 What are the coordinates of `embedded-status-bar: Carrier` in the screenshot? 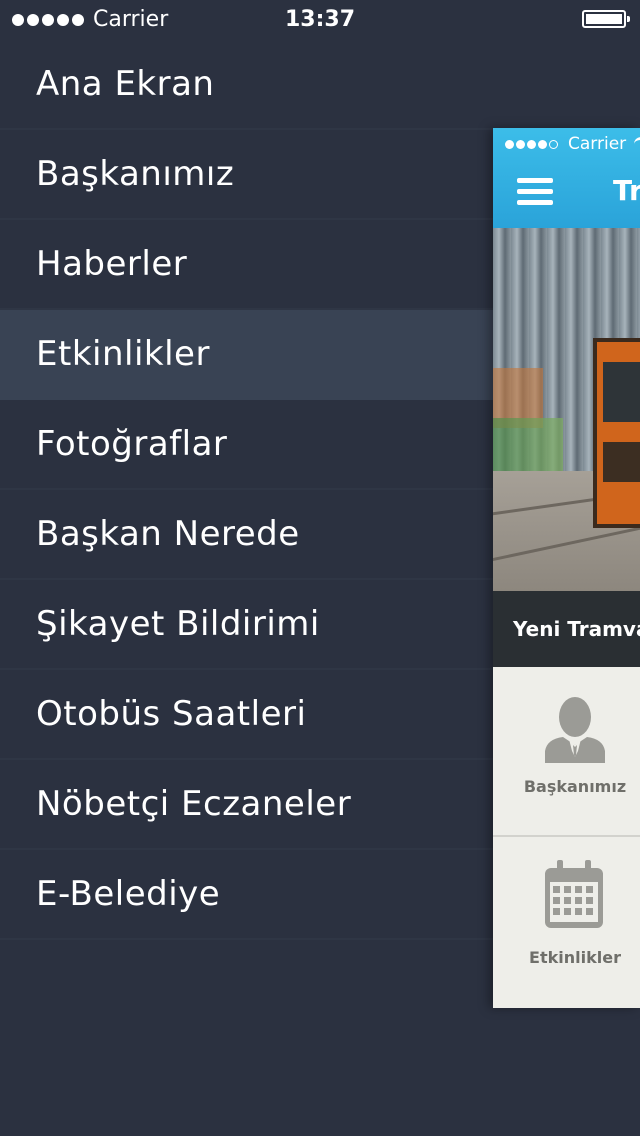 It's located at (572, 144).